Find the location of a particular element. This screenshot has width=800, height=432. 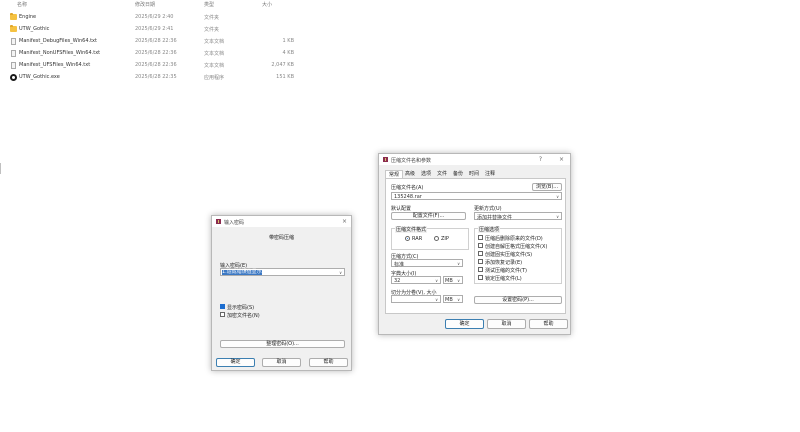

sfx-label: 创建自解压格式压缩文件(X) is located at coordinates (516, 247).